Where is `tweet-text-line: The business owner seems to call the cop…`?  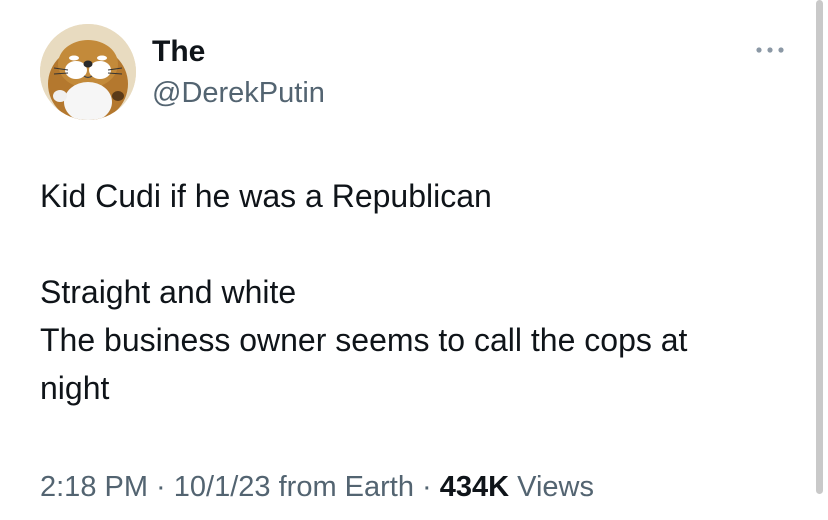 tweet-text-line: The business owner seems to call the cop… is located at coordinates (364, 340).